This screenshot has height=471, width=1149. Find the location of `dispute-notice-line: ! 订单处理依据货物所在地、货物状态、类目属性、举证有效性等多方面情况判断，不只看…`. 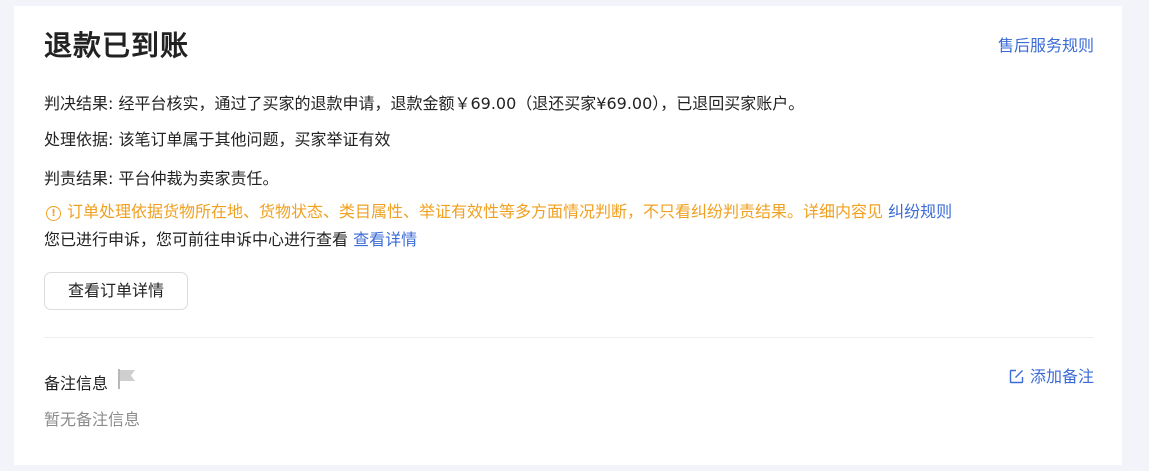

dispute-notice-line: ! 订单处理依据货物所在地、货物状态、类目属性、举证有效性等多方面情况判断，不只看… is located at coordinates (498, 212).